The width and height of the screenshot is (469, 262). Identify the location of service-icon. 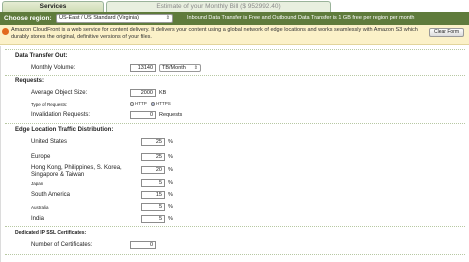
(5, 31).